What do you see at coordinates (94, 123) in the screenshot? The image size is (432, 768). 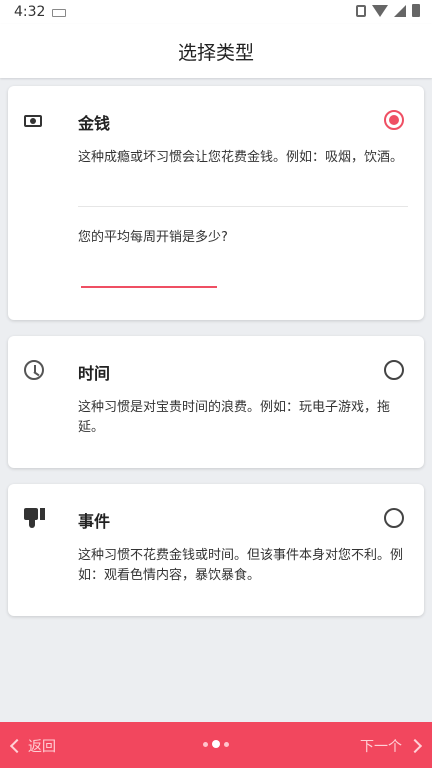 I see `card-title-money: 金钱` at bounding box center [94, 123].